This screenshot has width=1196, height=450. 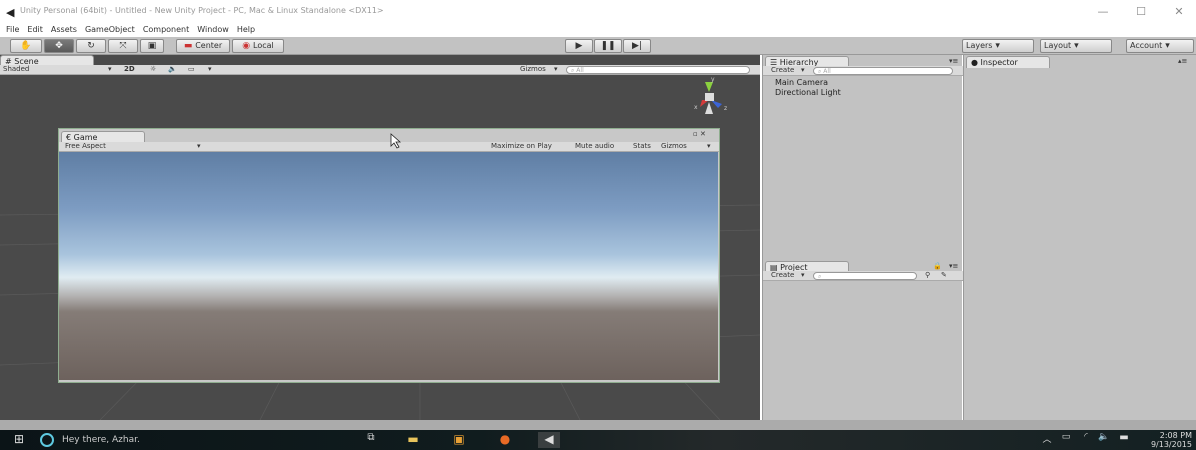 What do you see at coordinates (246, 46) in the screenshot?
I see `local-icon: ◉` at bounding box center [246, 46].